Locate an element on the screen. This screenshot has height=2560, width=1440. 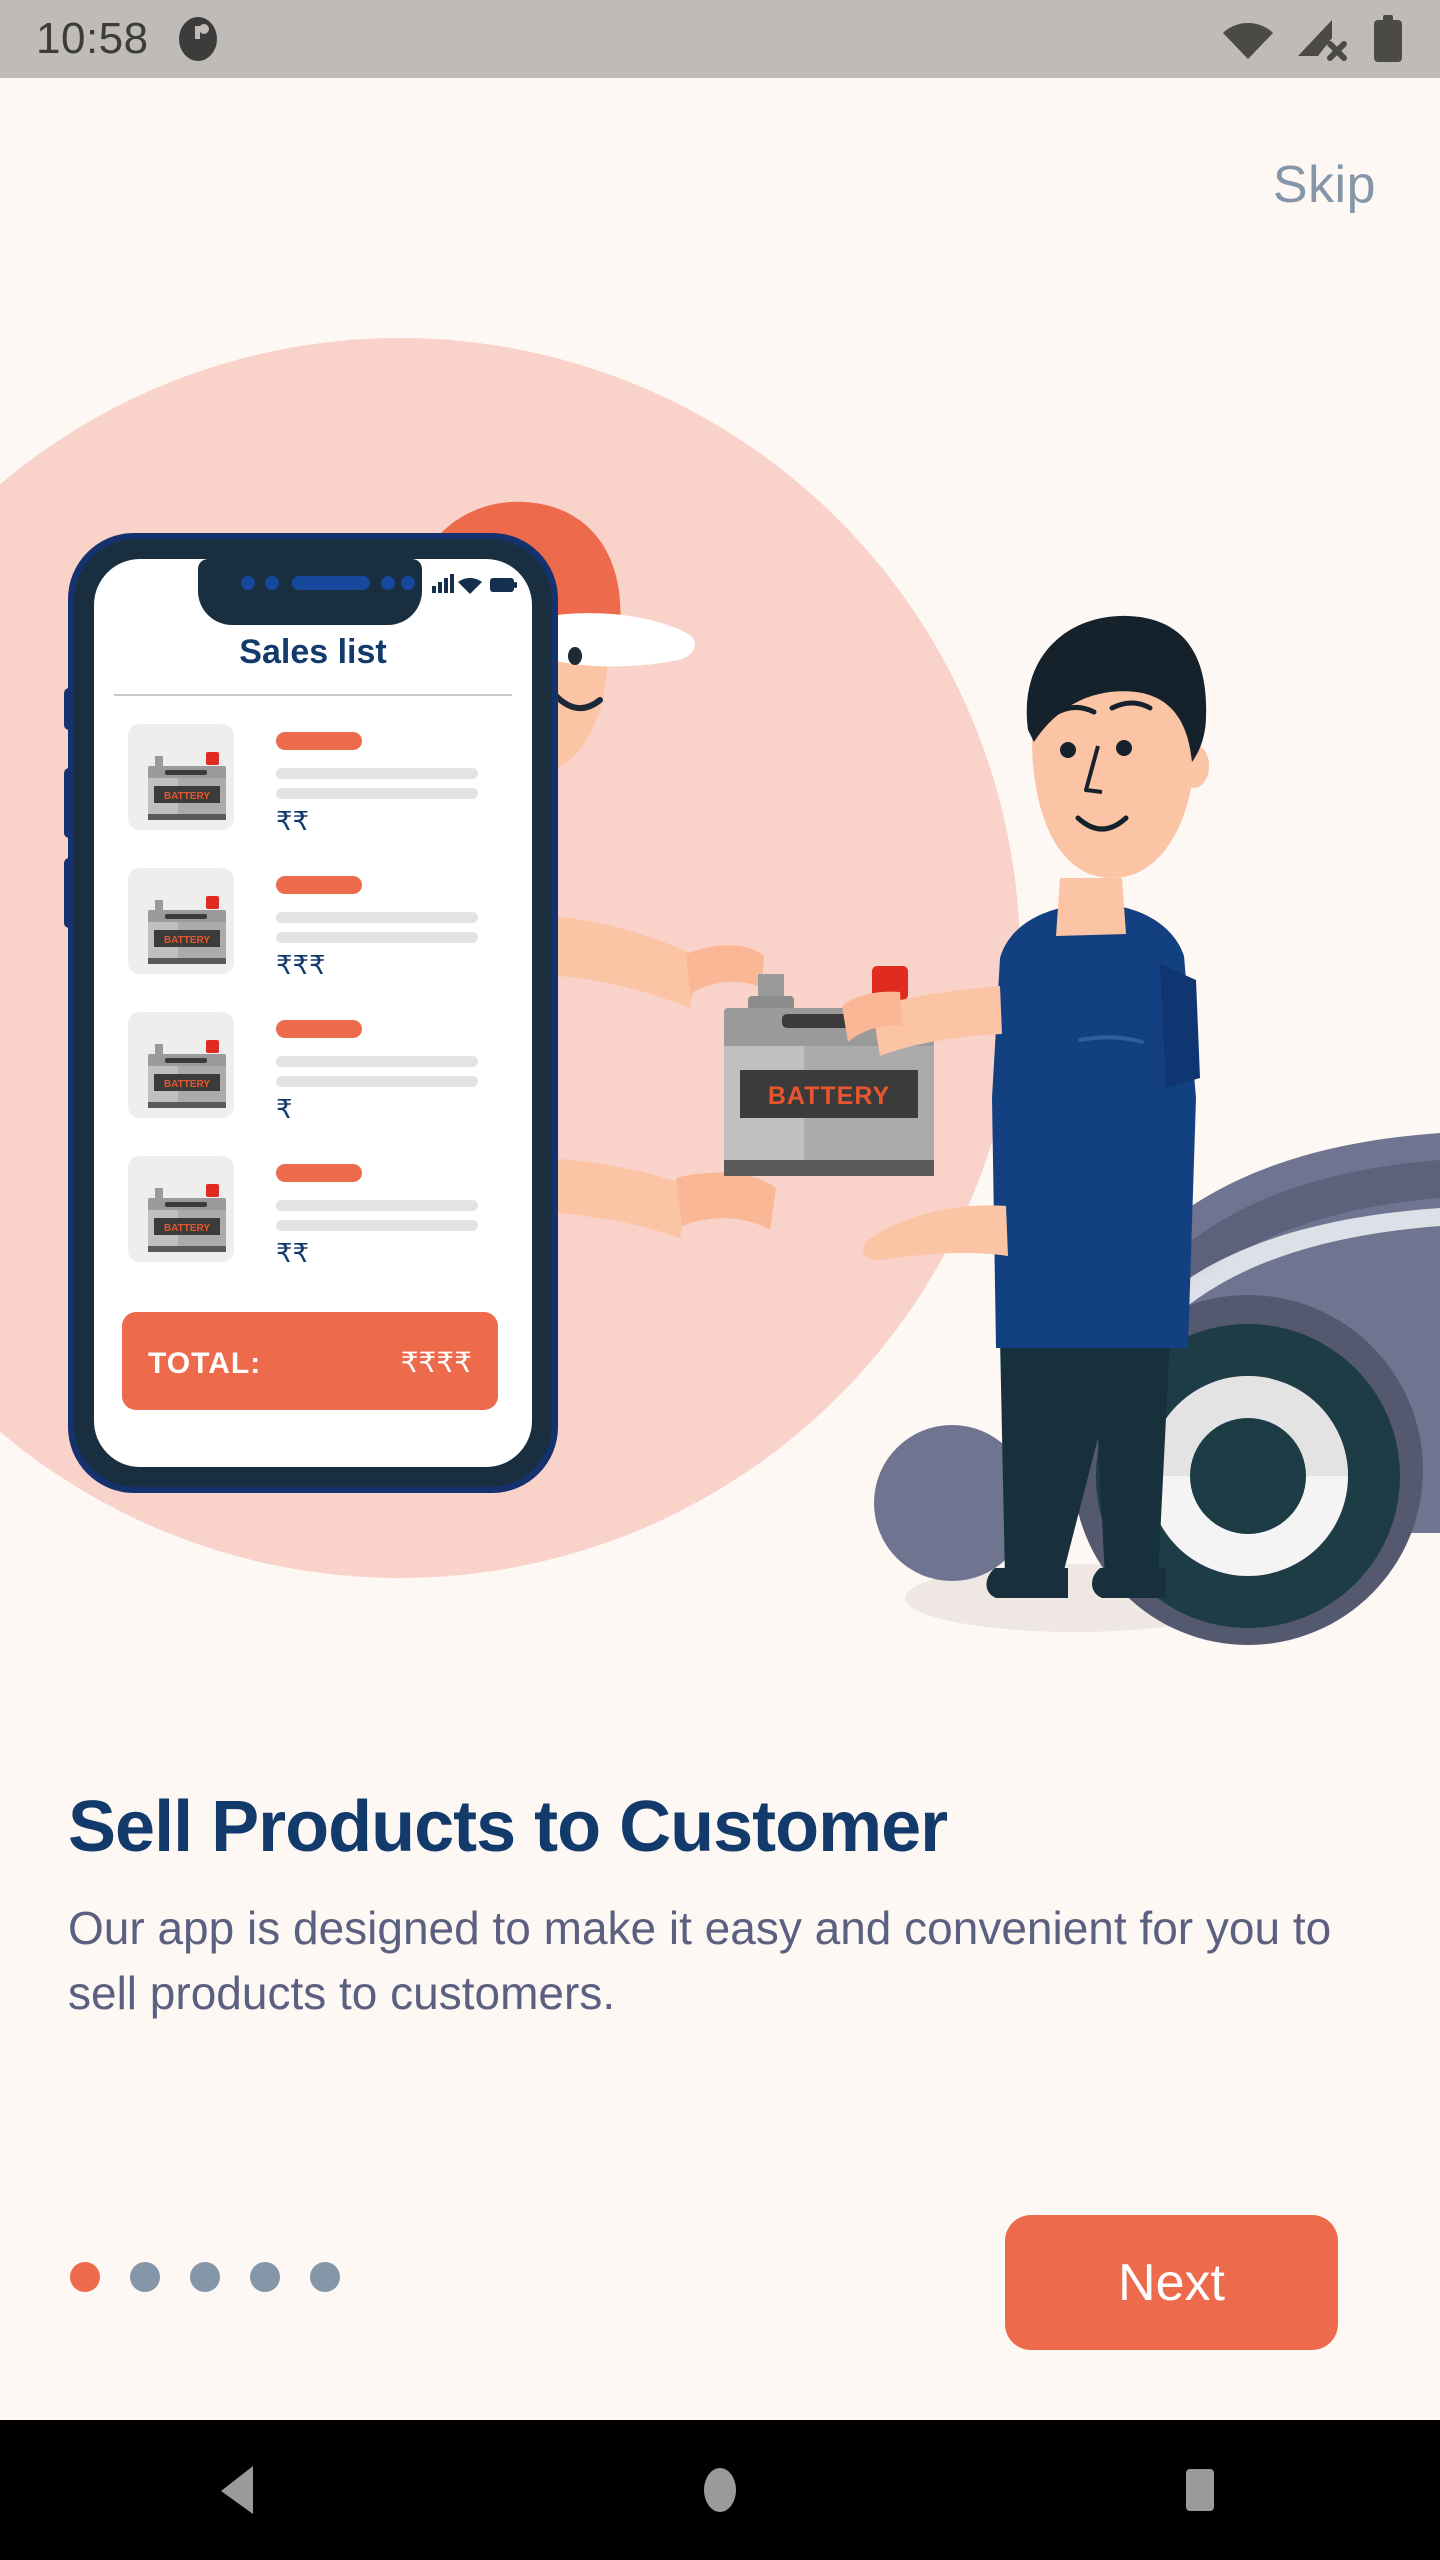
clock-badge-icon is located at coordinates (197, 39).